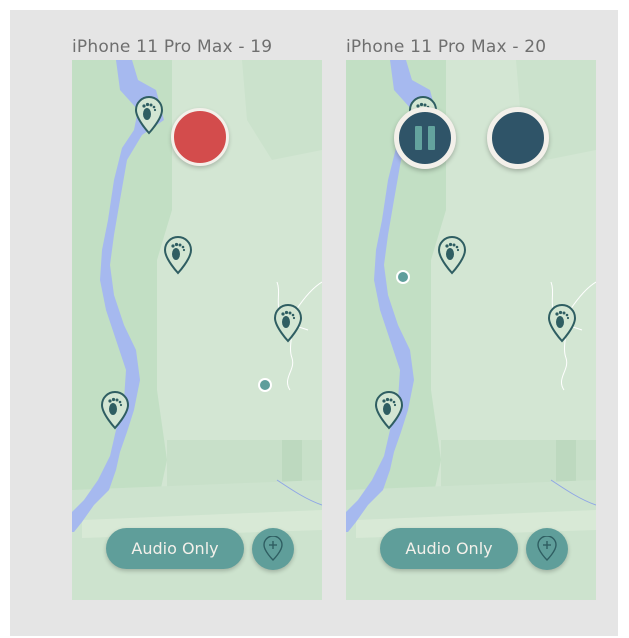 The width and height of the screenshot is (629, 638). I want to click on record-button, so click(200, 137).